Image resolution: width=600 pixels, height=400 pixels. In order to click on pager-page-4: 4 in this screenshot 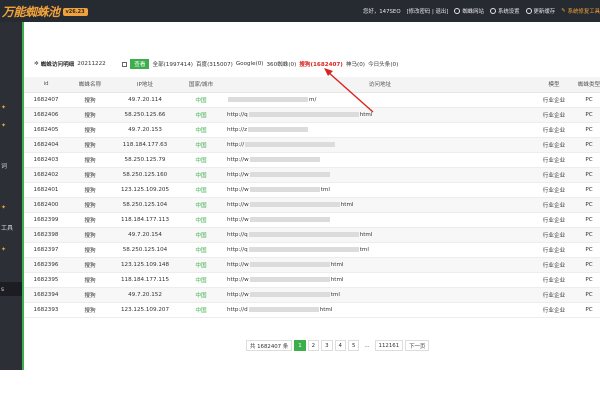, I will do `click(340, 345)`.